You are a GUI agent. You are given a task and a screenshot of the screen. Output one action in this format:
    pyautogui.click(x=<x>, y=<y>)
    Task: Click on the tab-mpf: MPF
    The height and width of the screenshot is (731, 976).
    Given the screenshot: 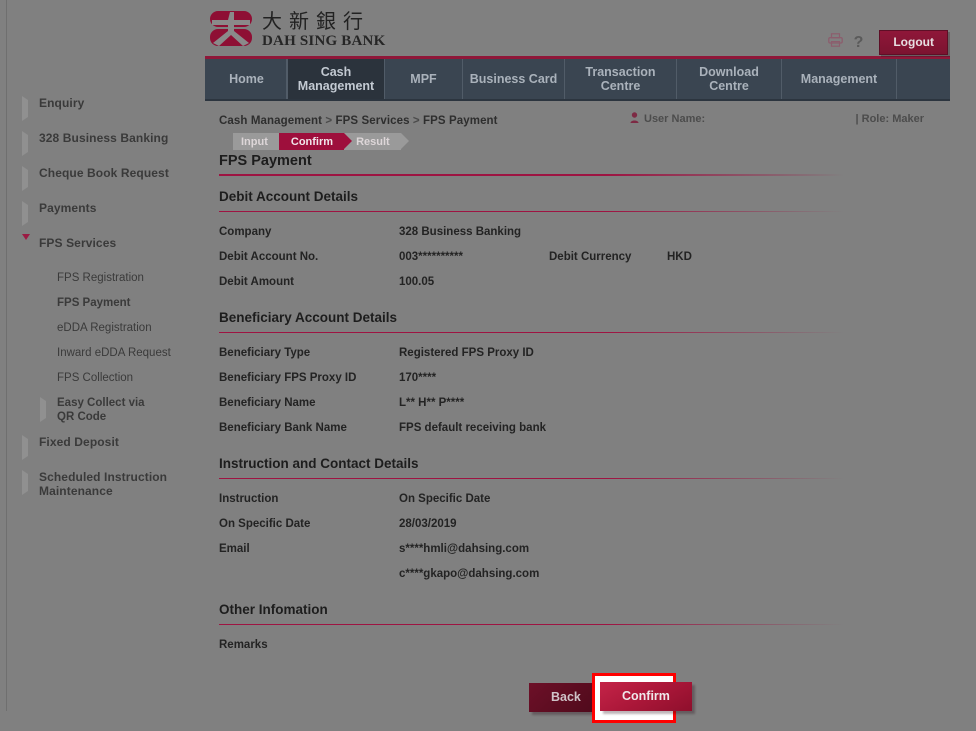 What is the action you would take?
    pyautogui.click(x=424, y=79)
    